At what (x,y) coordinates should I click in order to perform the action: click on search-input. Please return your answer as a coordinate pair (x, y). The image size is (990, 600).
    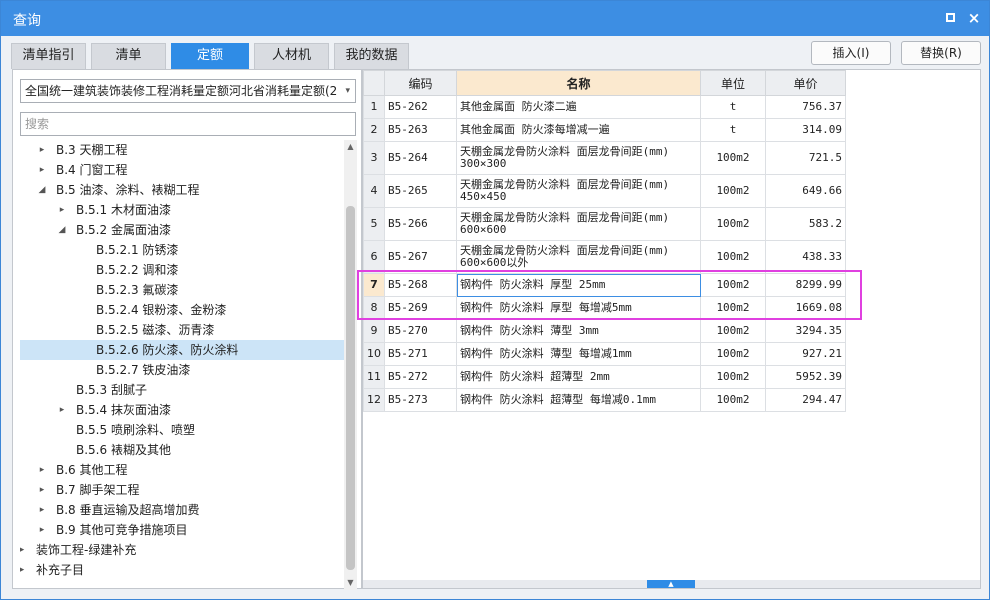
    Looking at the image, I should click on (188, 124).